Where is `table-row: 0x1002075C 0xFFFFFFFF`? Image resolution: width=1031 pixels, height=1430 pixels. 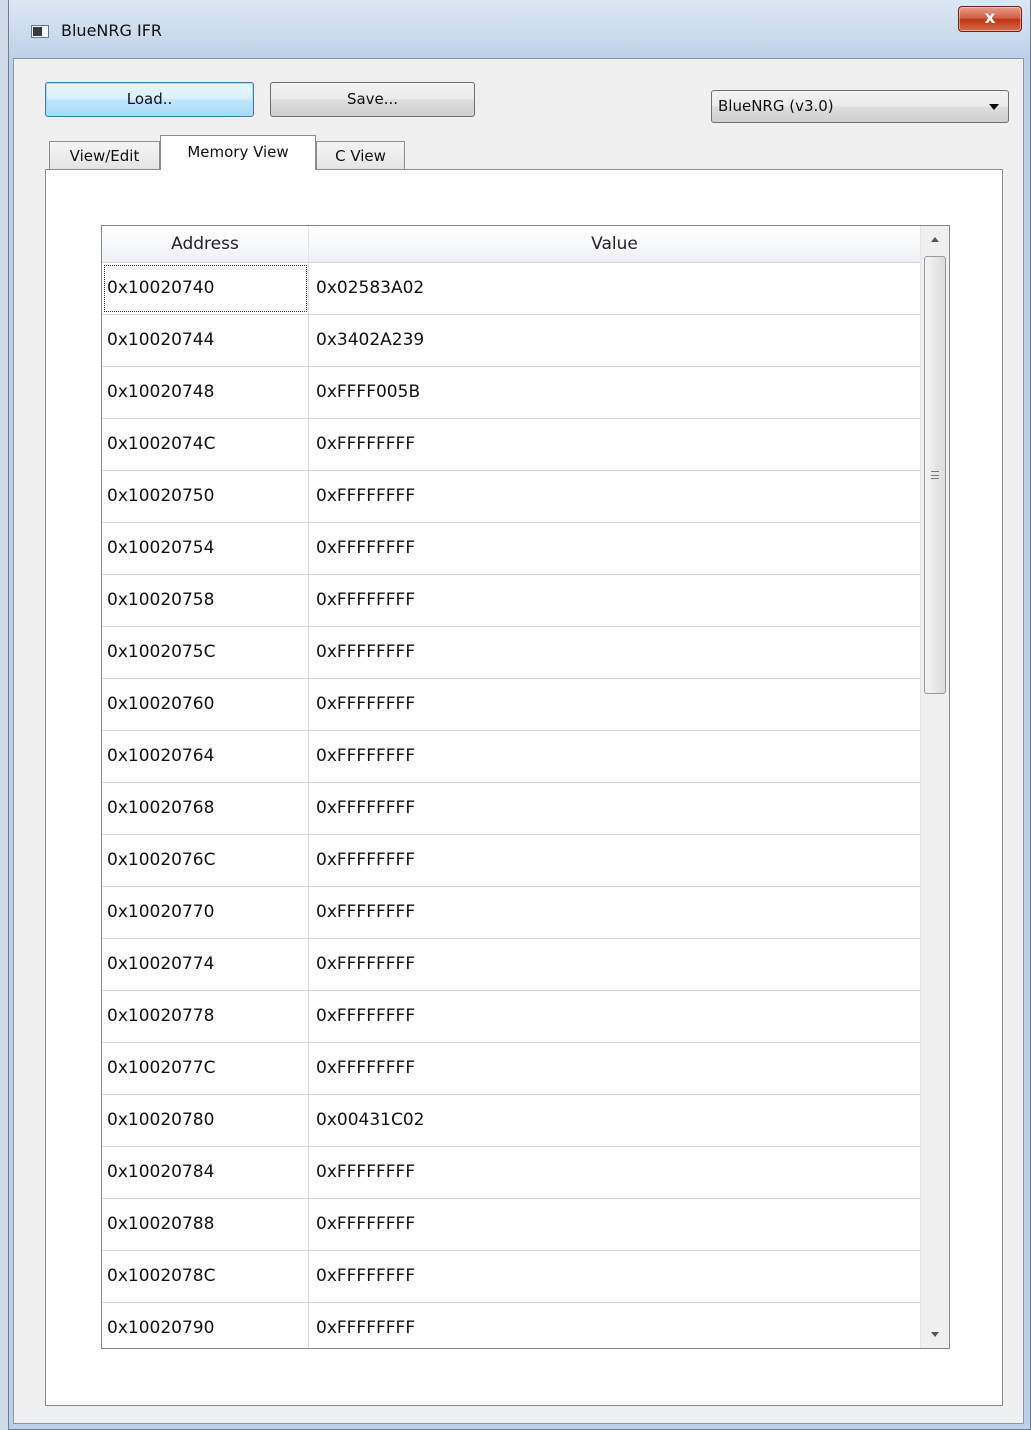
table-row: 0x1002075C 0xFFFFFFFF is located at coordinates (511, 653).